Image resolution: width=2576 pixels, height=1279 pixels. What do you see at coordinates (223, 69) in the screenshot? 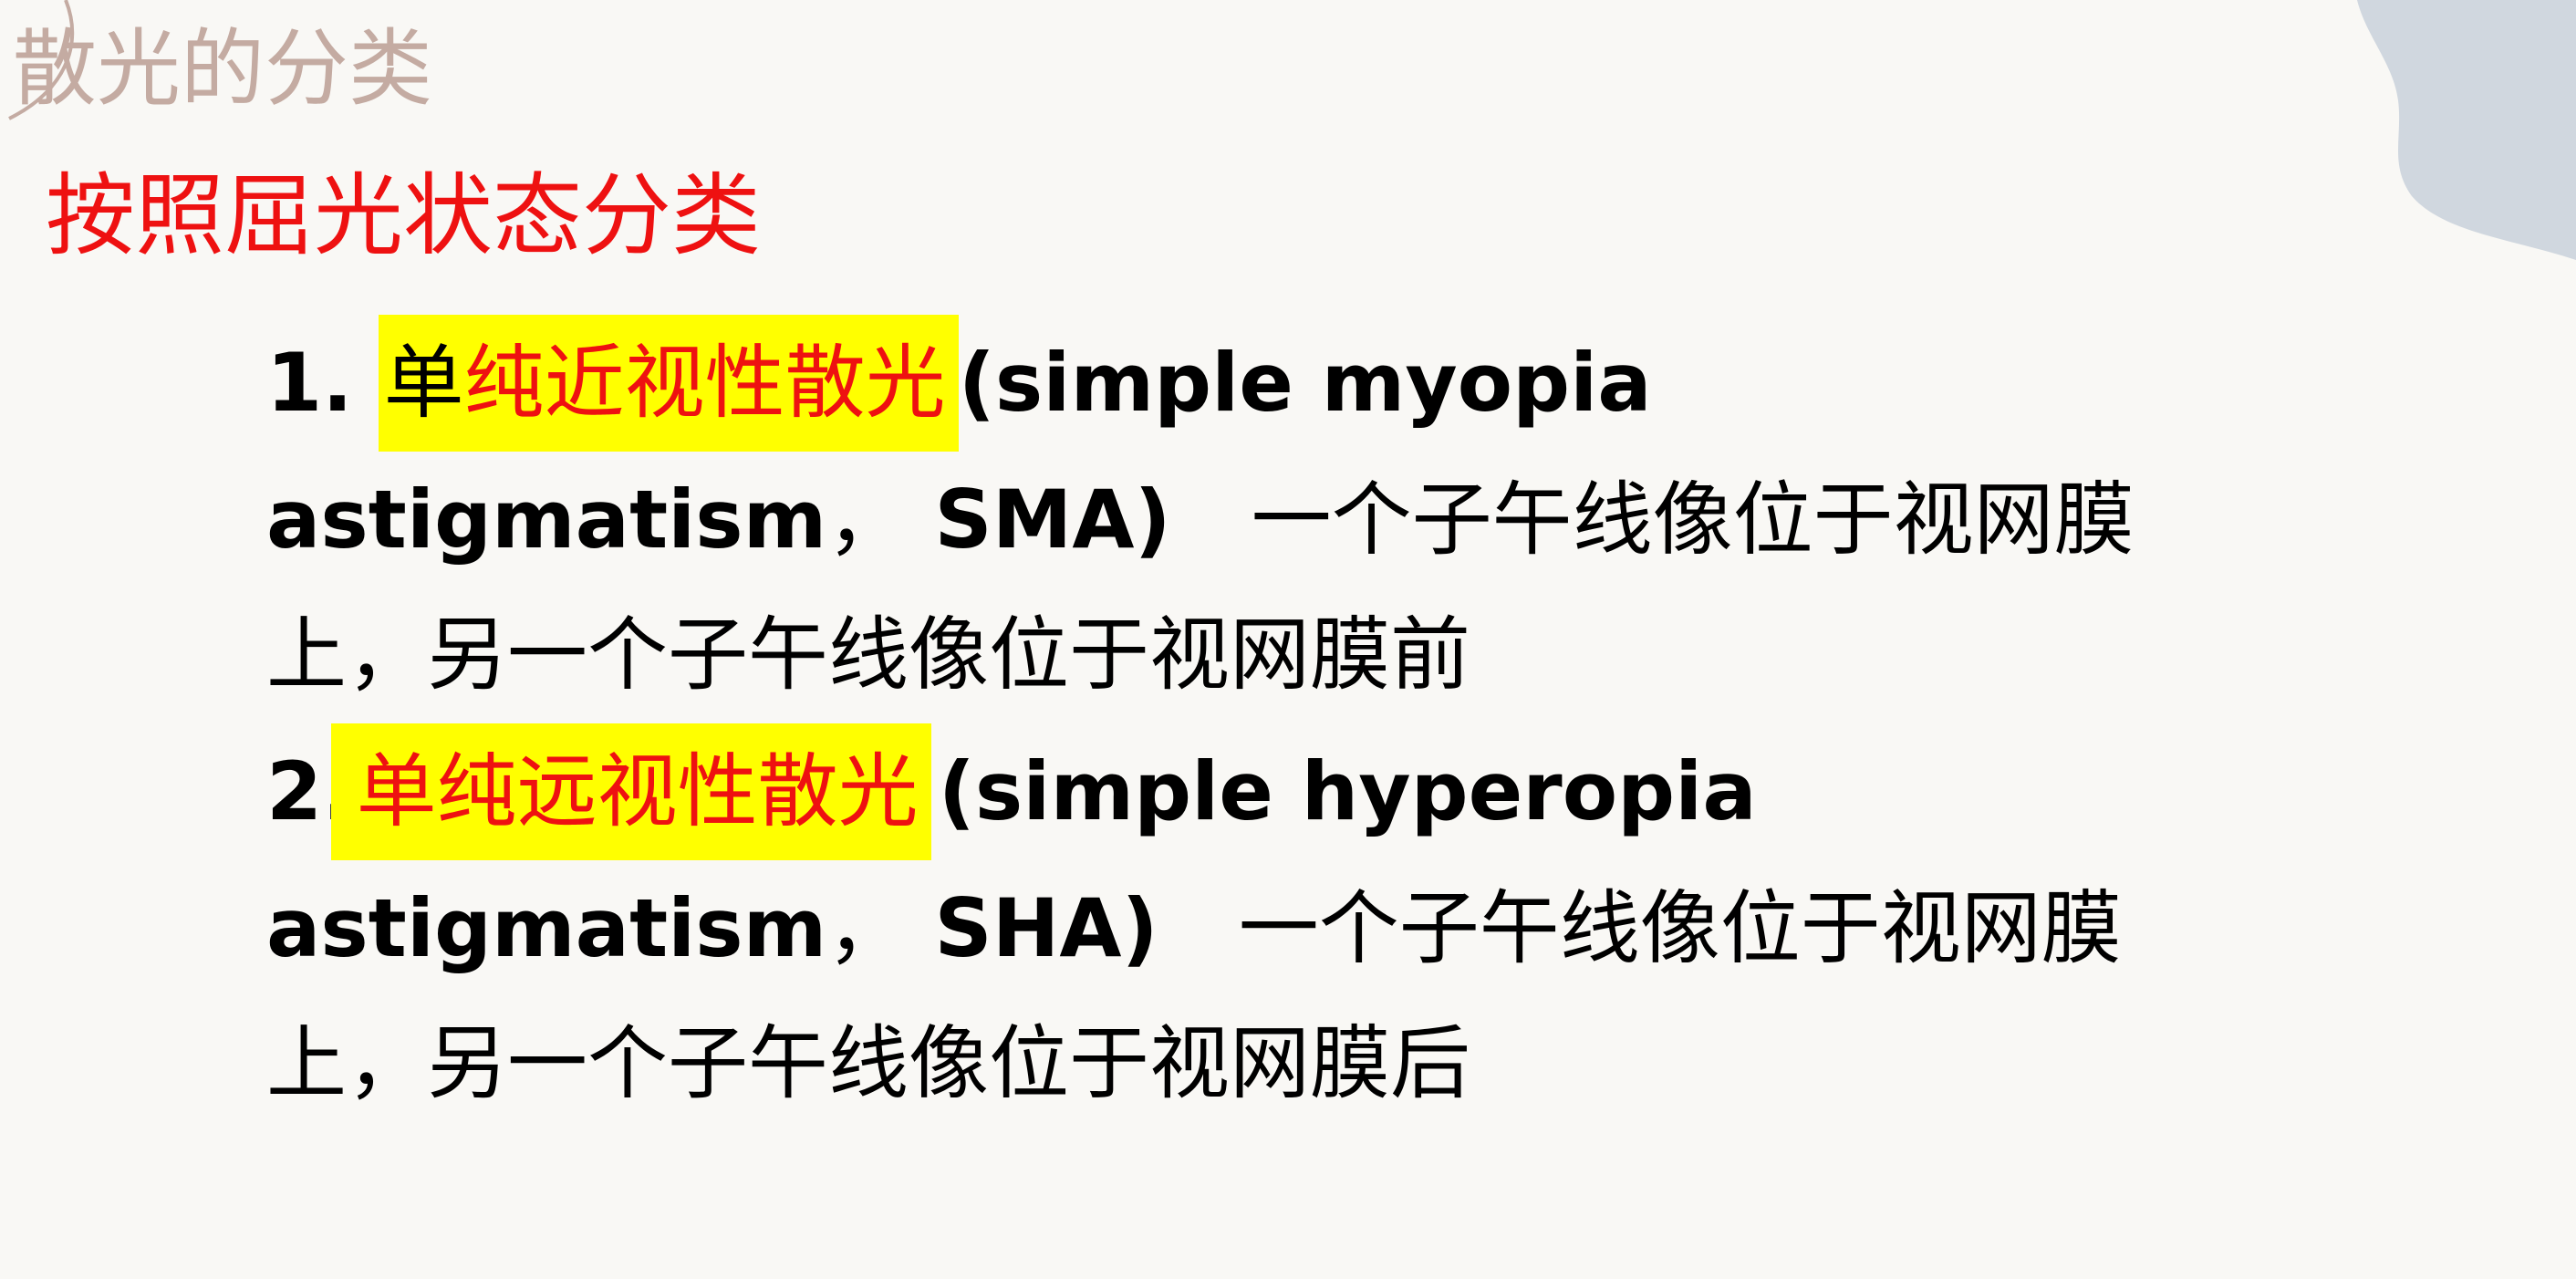
I see `section-title: 散光的分类` at bounding box center [223, 69].